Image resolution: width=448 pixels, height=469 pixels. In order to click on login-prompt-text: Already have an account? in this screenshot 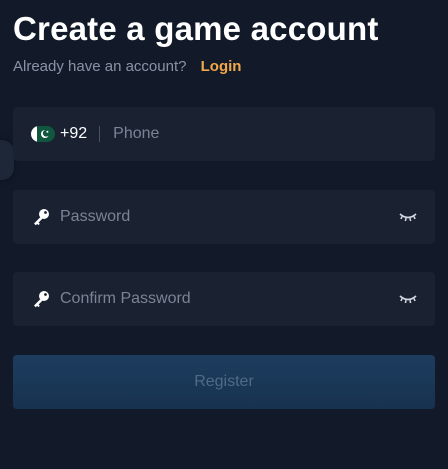, I will do `click(100, 66)`.